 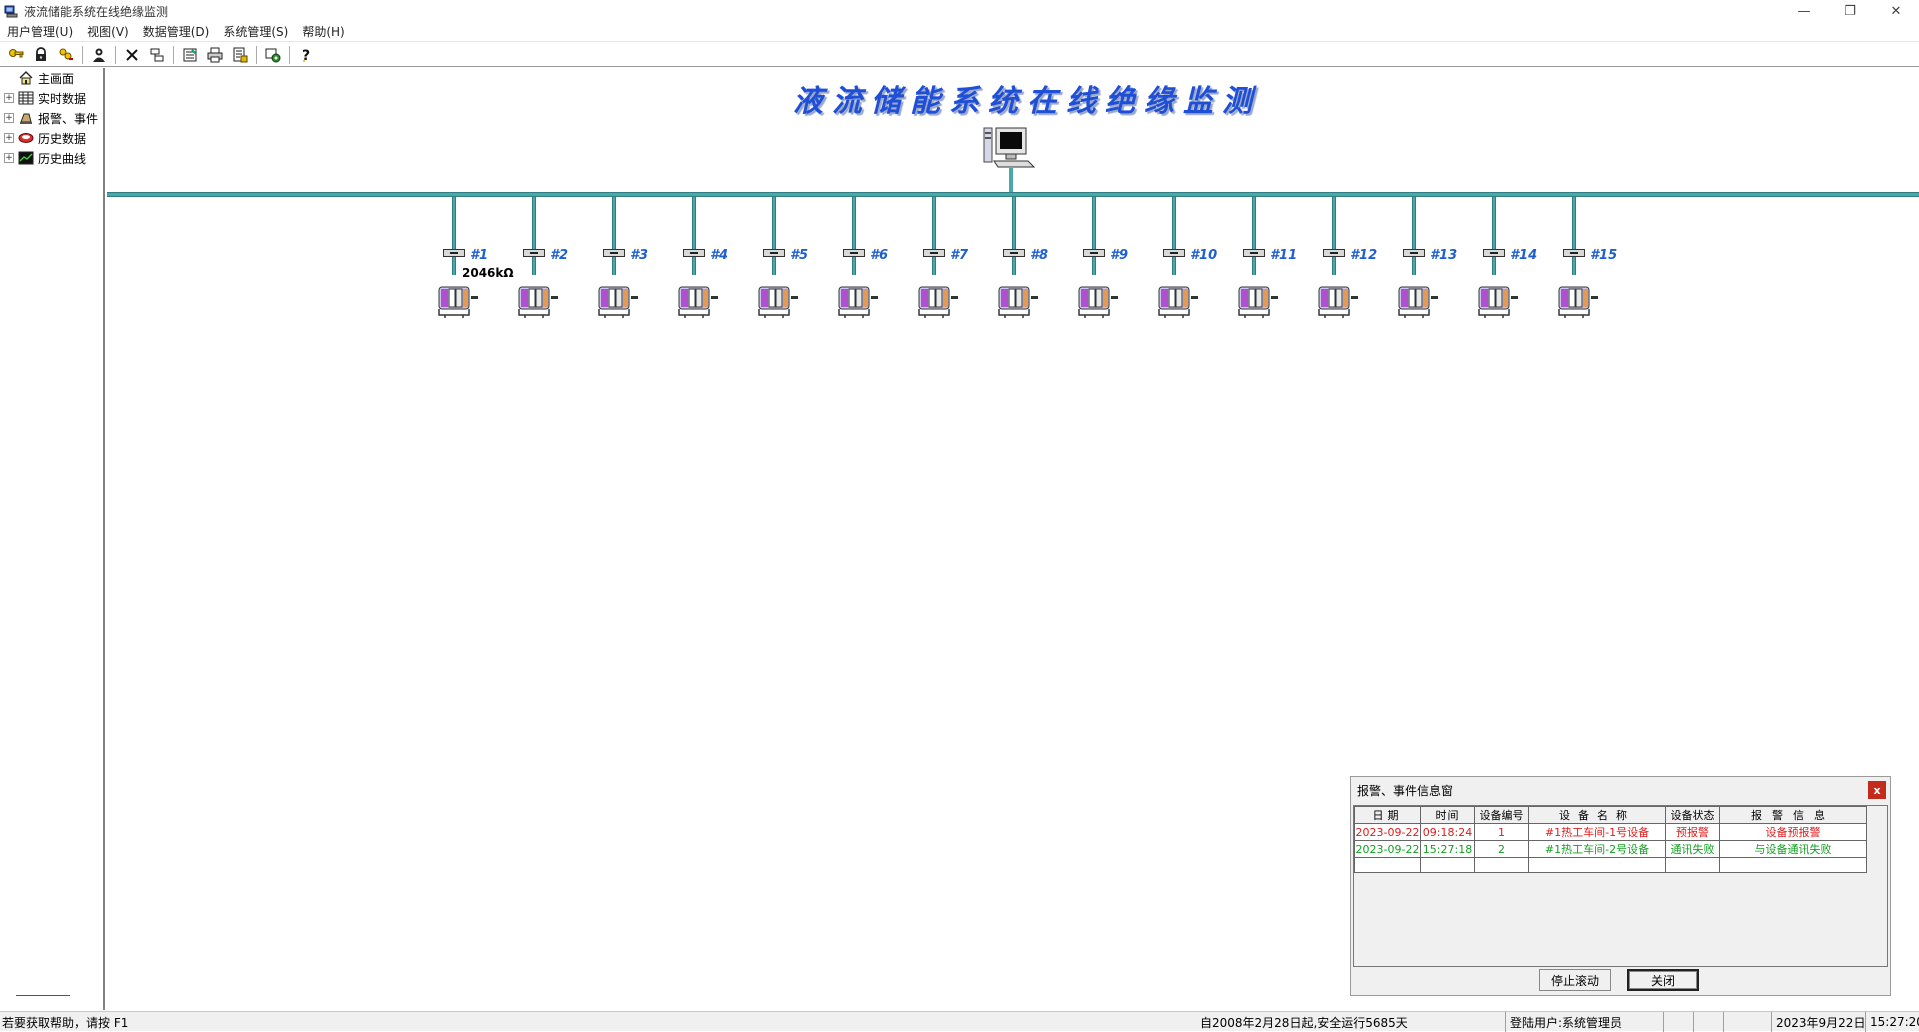 I want to click on column-header-device-id: 设备编号, so click(x=1501, y=815).